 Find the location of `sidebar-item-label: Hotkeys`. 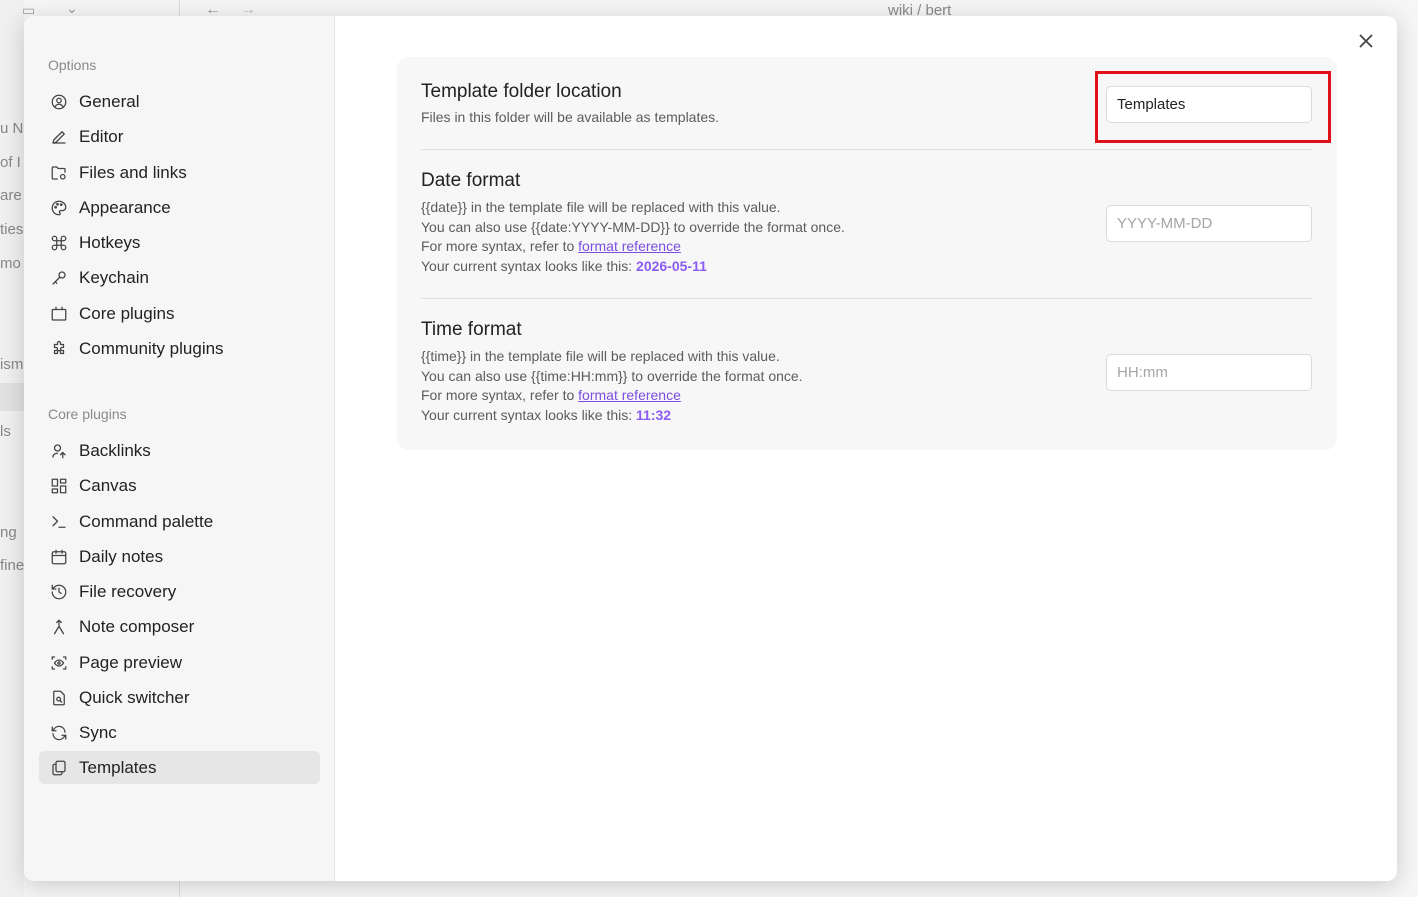

sidebar-item-label: Hotkeys is located at coordinates (110, 242).